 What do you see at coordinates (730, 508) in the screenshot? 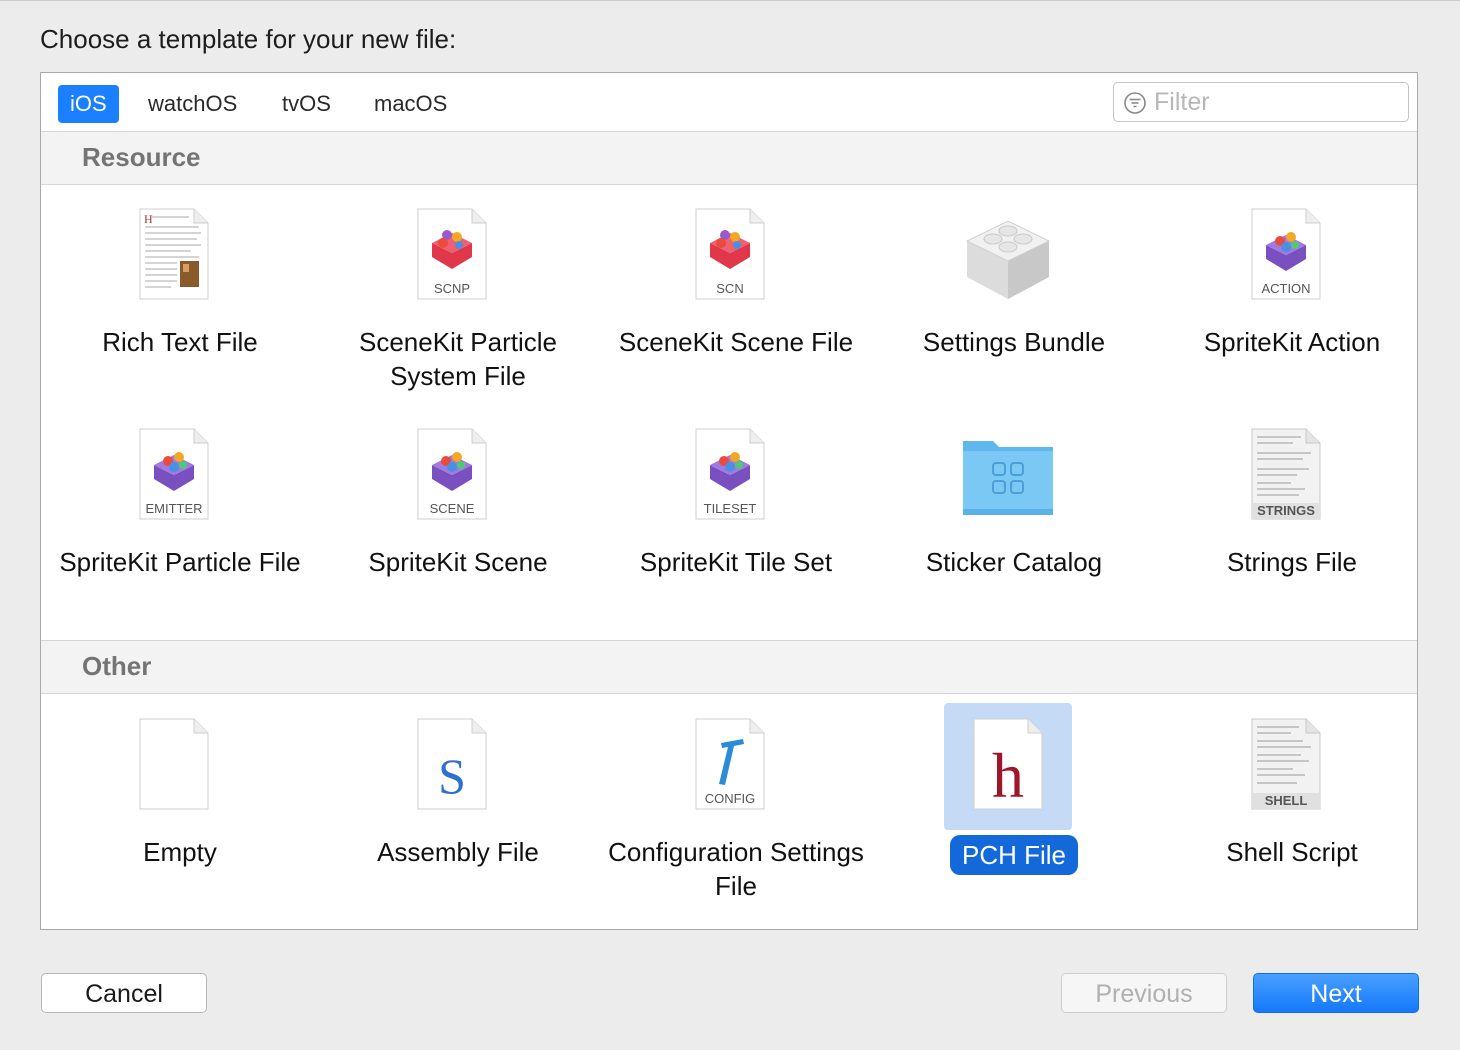
I see `template-badge: TILESET` at bounding box center [730, 508].